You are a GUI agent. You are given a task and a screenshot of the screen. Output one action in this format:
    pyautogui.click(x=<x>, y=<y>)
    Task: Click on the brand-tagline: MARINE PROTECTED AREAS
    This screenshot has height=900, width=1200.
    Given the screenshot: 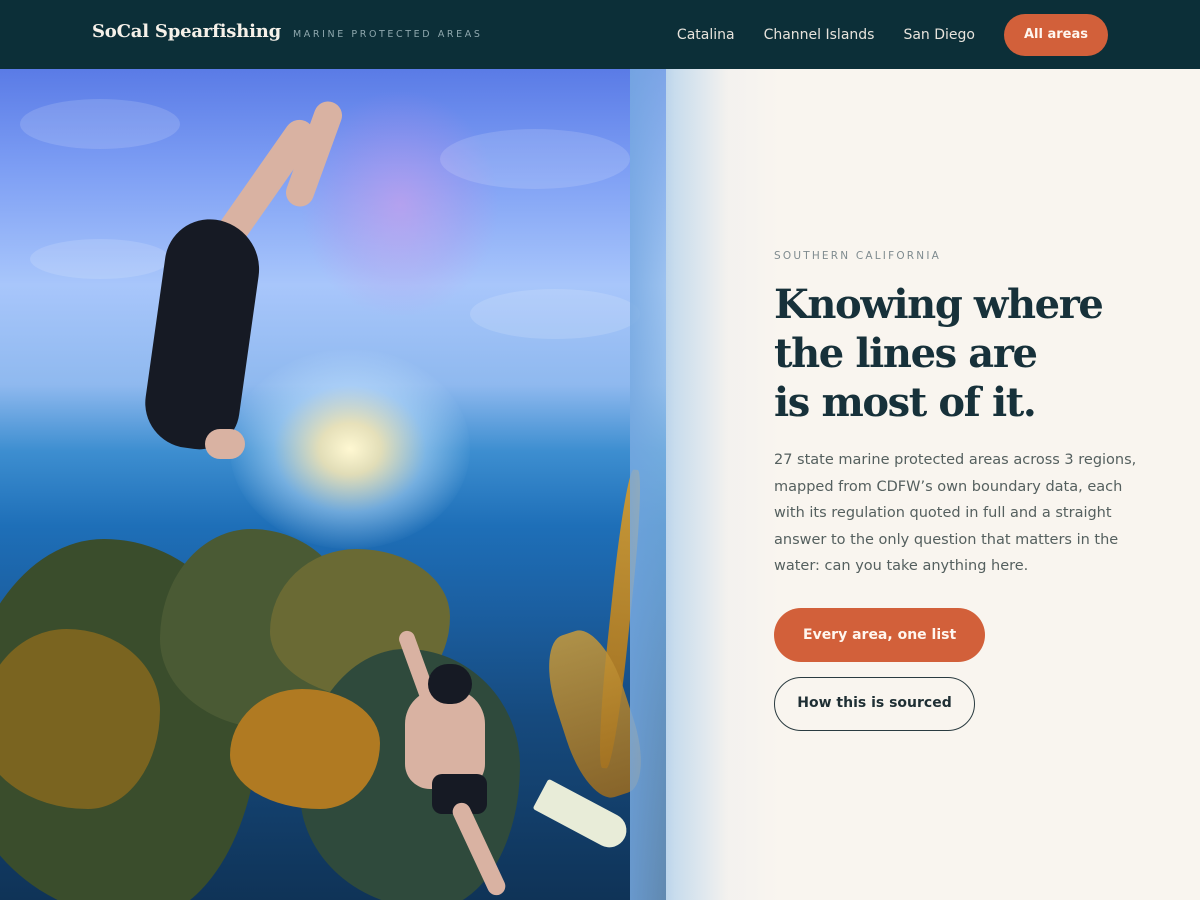 What is the action you would take?
    pyautogui.click(x=388, y=34)
    